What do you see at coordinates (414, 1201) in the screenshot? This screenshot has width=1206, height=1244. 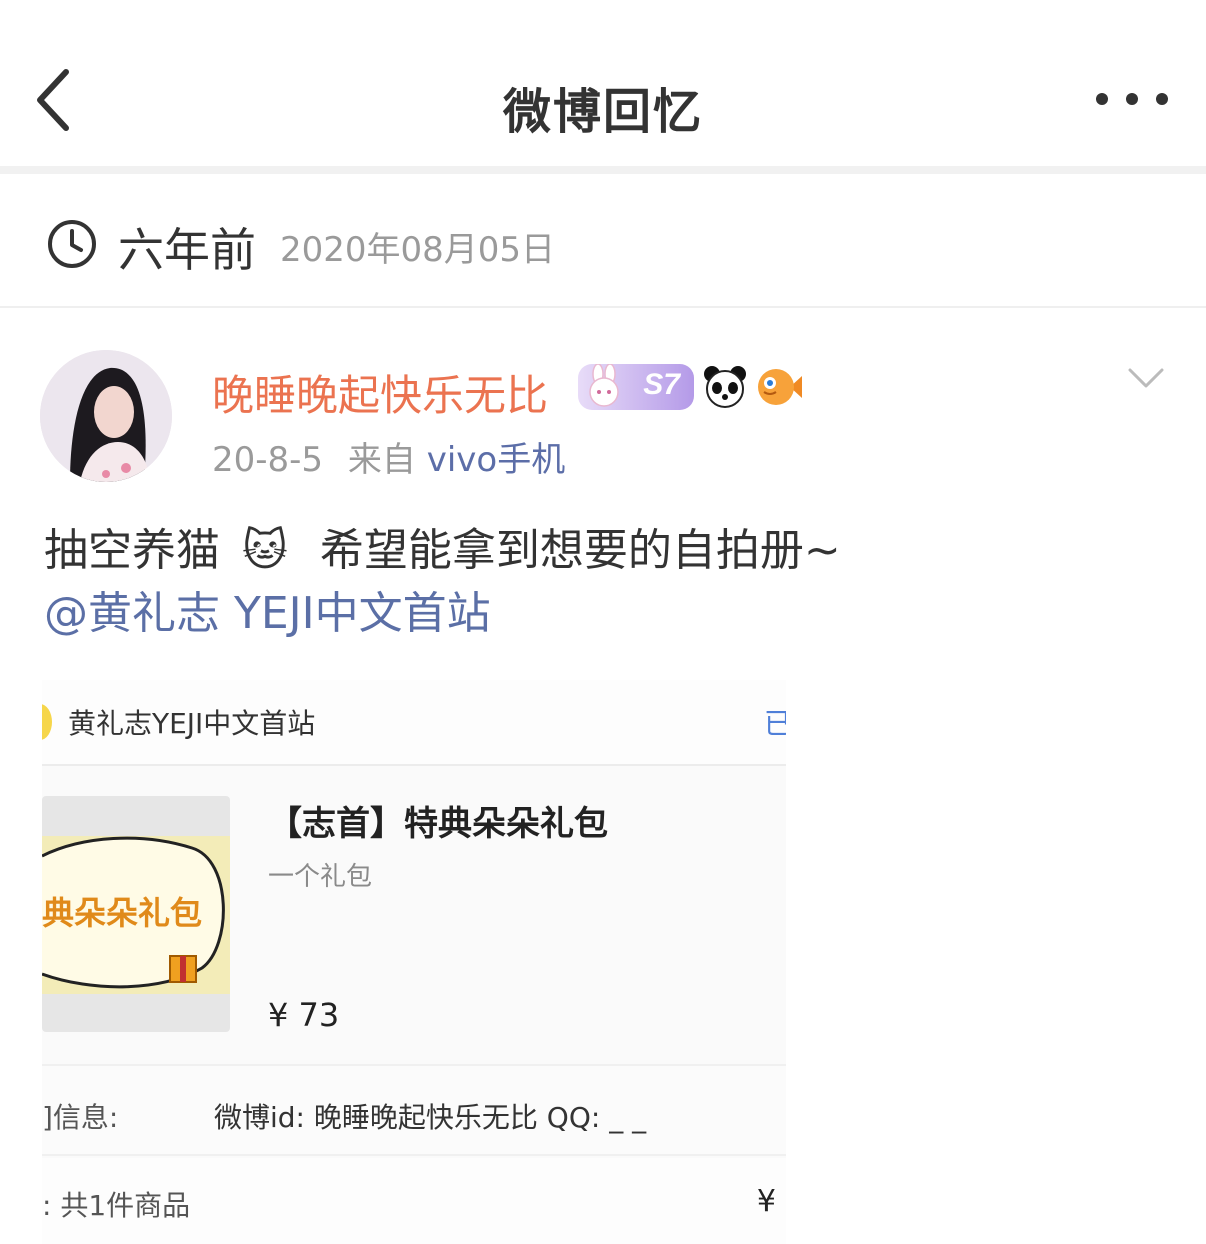 I see `image-count-row: : 共1件商品 ¥` at bounding box center [414, 1201].